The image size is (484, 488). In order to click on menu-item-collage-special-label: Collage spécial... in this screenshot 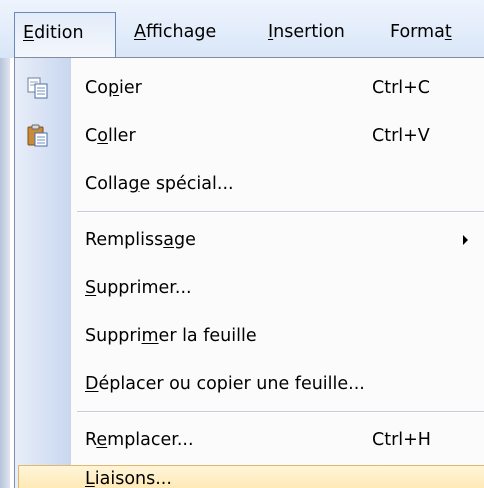, I will do `click(159, 184)`.